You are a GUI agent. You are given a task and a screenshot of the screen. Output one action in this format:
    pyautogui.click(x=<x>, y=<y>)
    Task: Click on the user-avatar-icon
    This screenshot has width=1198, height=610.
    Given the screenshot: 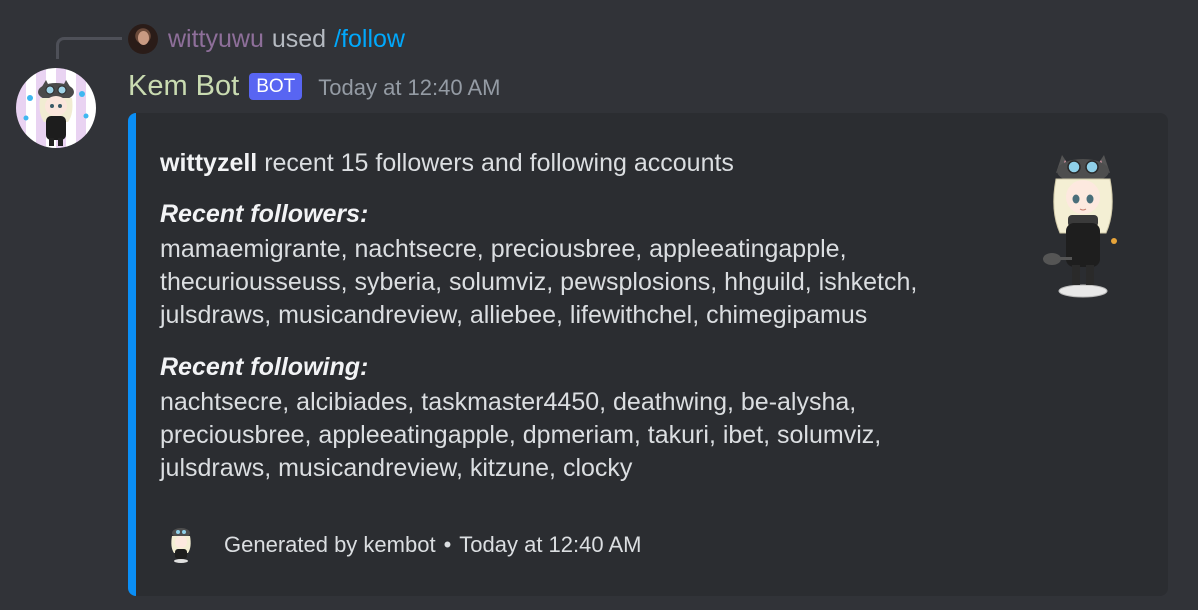 What is the action you would take?
    pyautogui.click(x=143, y=39)
    